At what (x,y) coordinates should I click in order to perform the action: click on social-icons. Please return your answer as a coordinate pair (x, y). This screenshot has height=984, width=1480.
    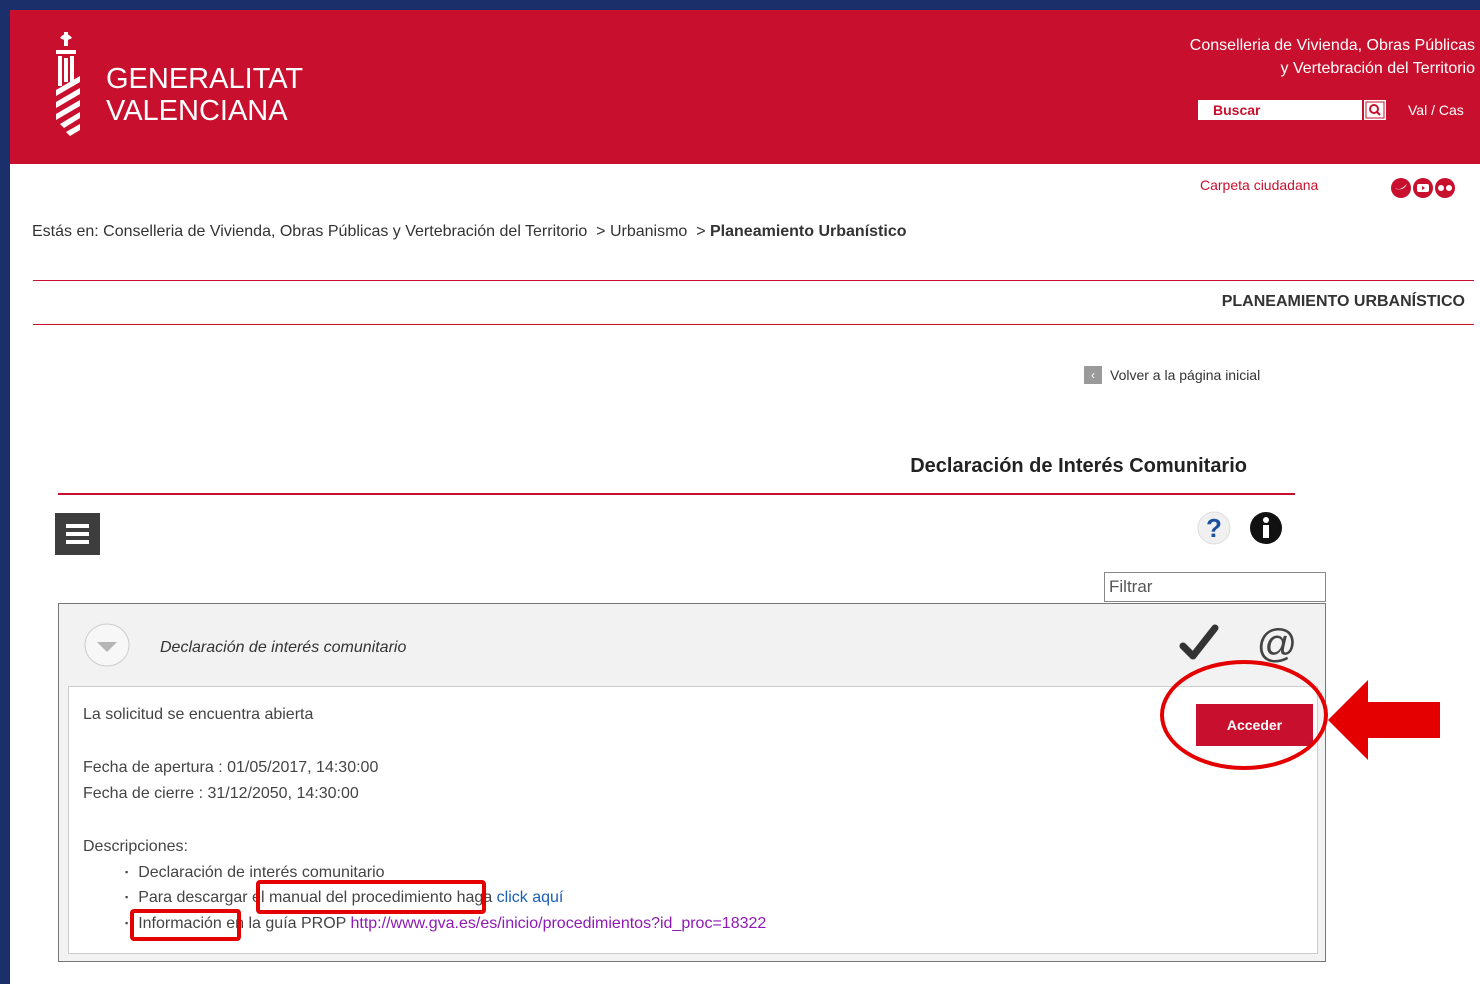
    Looking at the image, I should click on (1423, 188).